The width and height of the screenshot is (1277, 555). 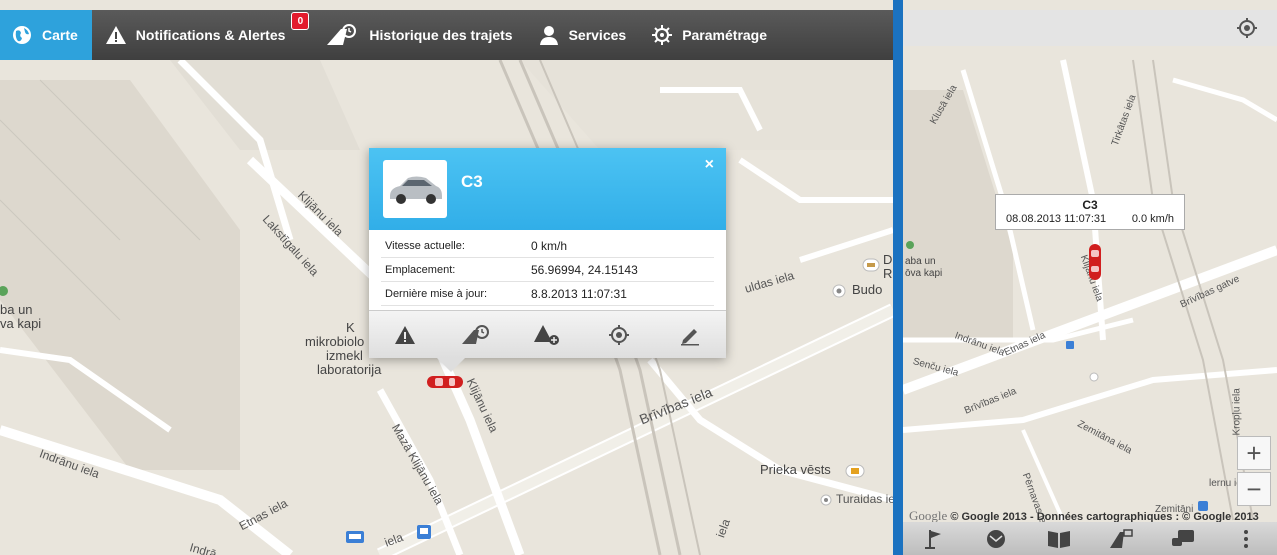 I want to click on book-icon, so click(x=1058, y=539).